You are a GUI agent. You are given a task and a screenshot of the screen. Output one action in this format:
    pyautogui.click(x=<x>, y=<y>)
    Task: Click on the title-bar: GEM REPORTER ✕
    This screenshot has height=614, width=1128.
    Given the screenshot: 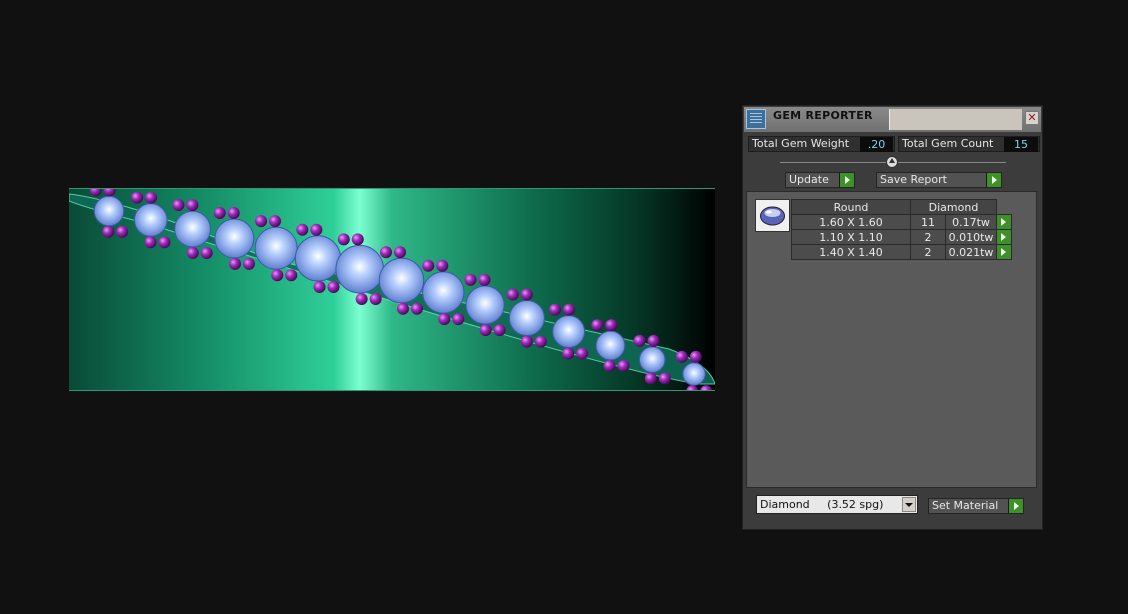 What is the action you would take?
    pyautogui.click(x=892, y=119)
    